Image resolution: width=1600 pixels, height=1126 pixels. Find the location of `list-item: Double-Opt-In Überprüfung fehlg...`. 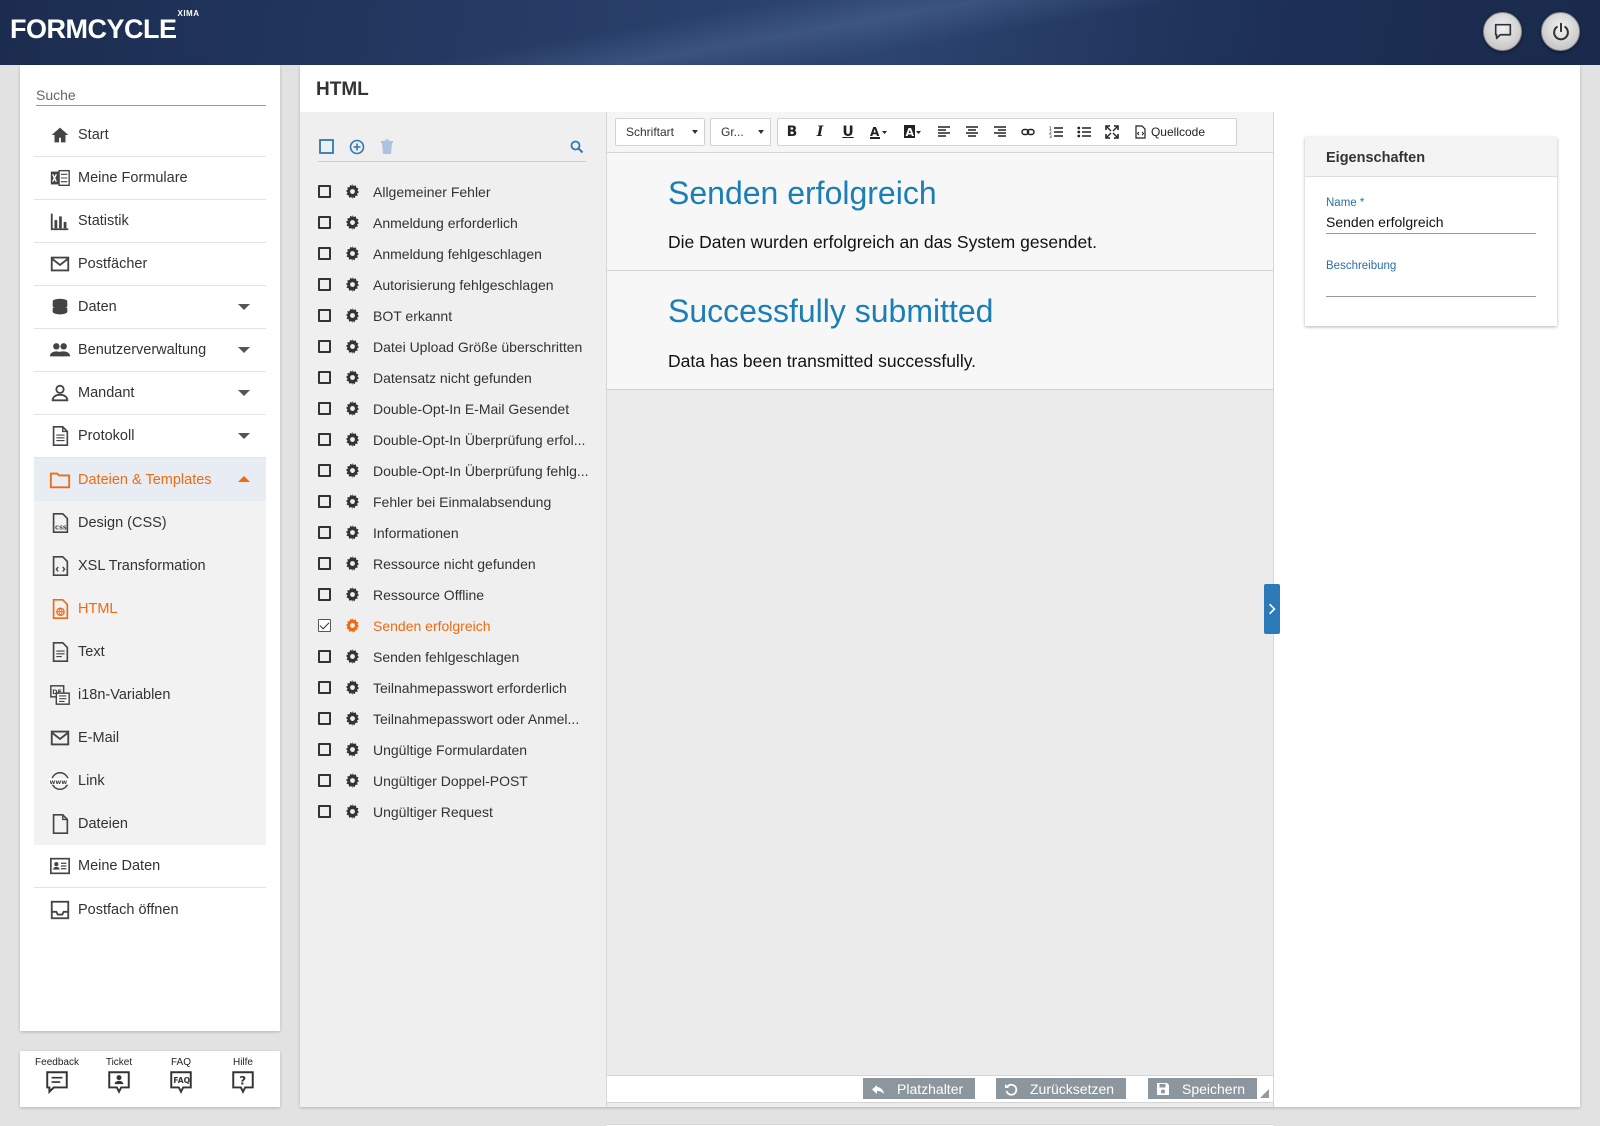

list-item: Double-Opt-In Überprüfung fehlg... is located at coordinates (453, 470).